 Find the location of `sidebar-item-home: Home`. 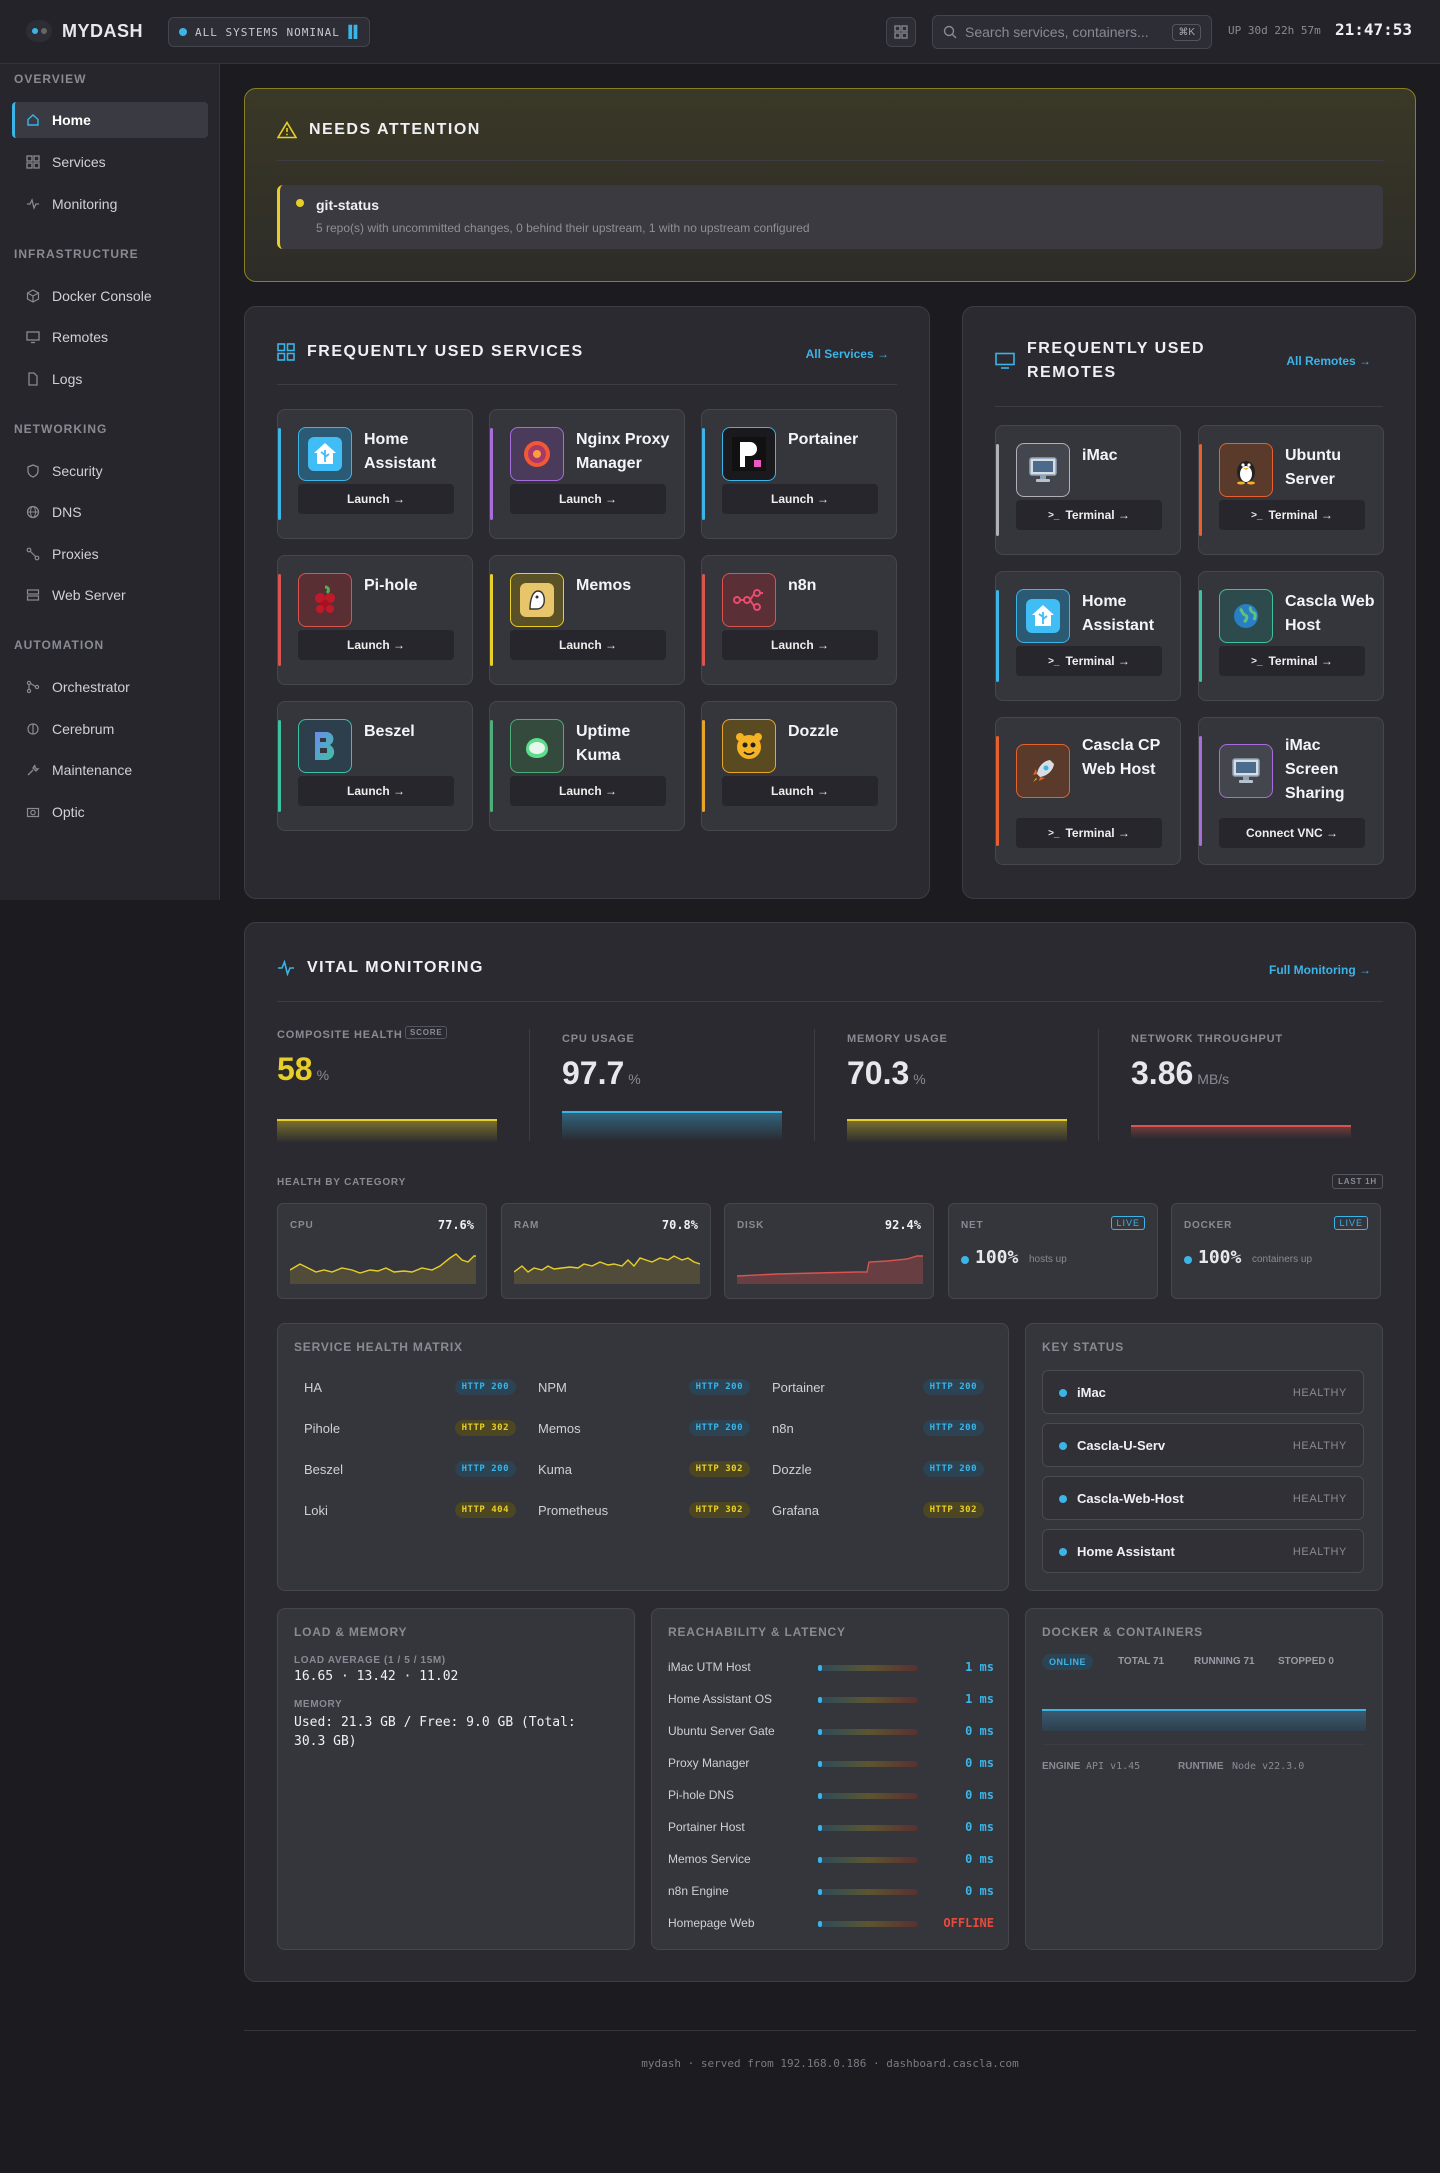

sidebar-item-home: Home is located at coordinates (110, 120).